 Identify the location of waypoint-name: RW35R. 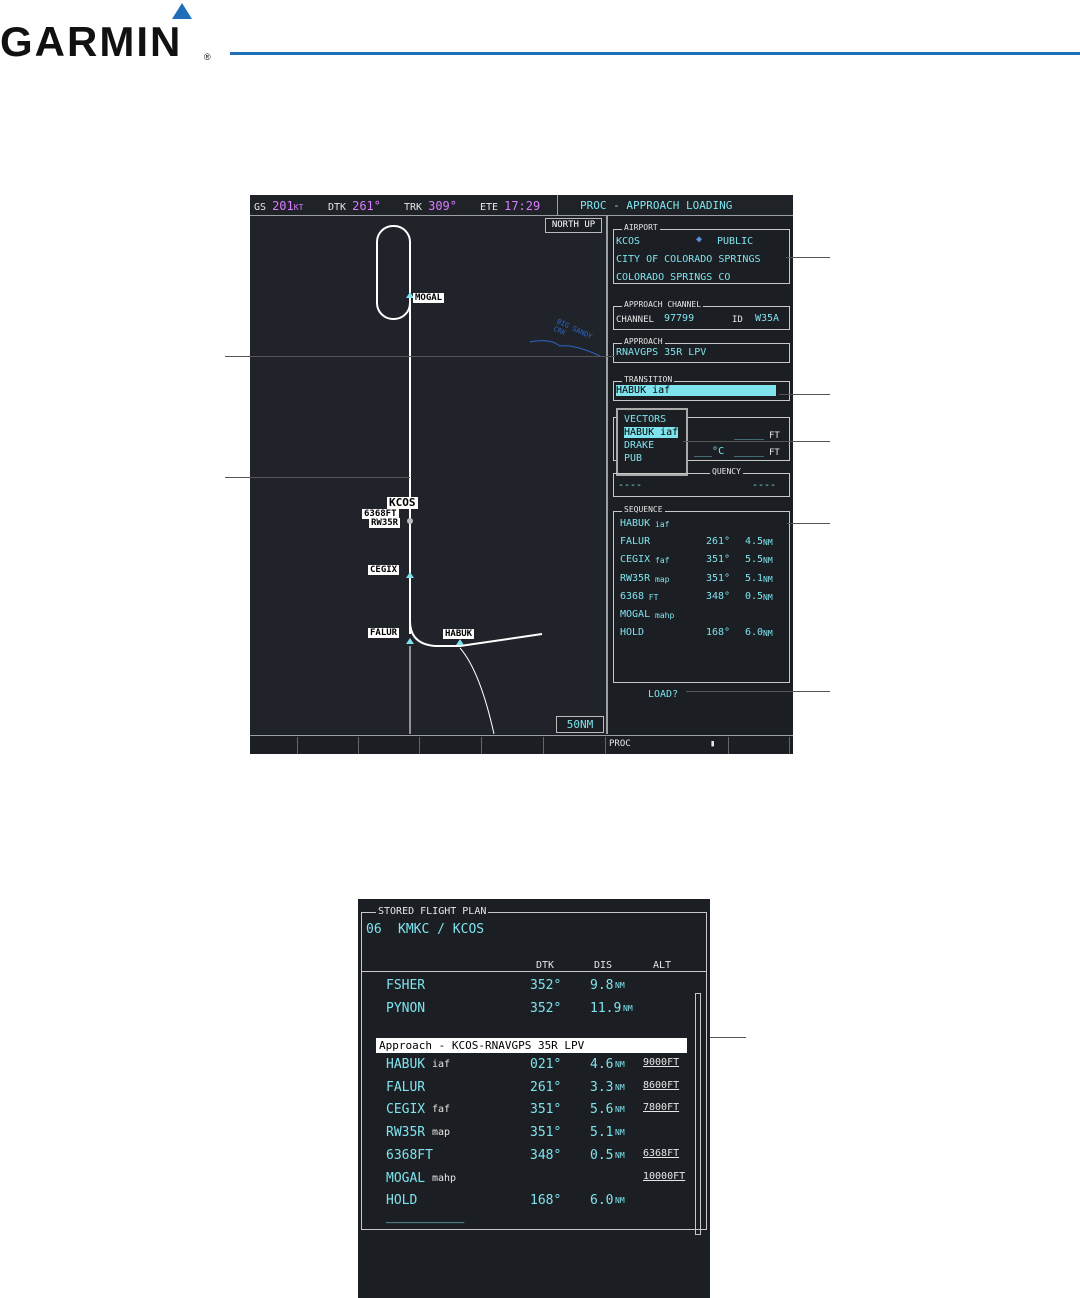
(406, 1133).